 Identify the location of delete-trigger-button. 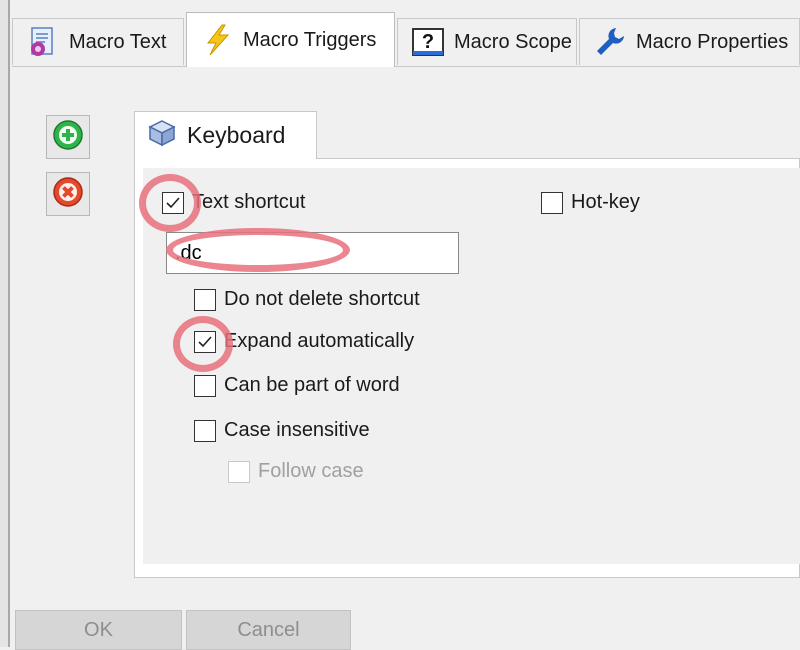
(68, 194).